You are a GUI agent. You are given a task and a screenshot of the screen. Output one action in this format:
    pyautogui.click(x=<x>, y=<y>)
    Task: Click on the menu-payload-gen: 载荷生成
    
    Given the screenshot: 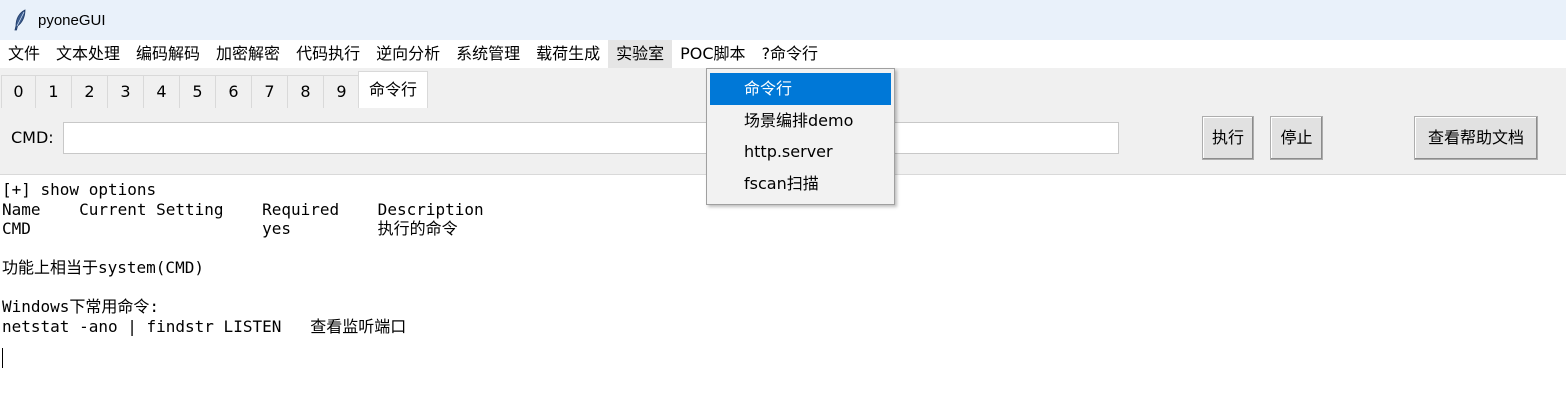 What is the action you would take?
    pyautogui.click(x=568, y=54)
    